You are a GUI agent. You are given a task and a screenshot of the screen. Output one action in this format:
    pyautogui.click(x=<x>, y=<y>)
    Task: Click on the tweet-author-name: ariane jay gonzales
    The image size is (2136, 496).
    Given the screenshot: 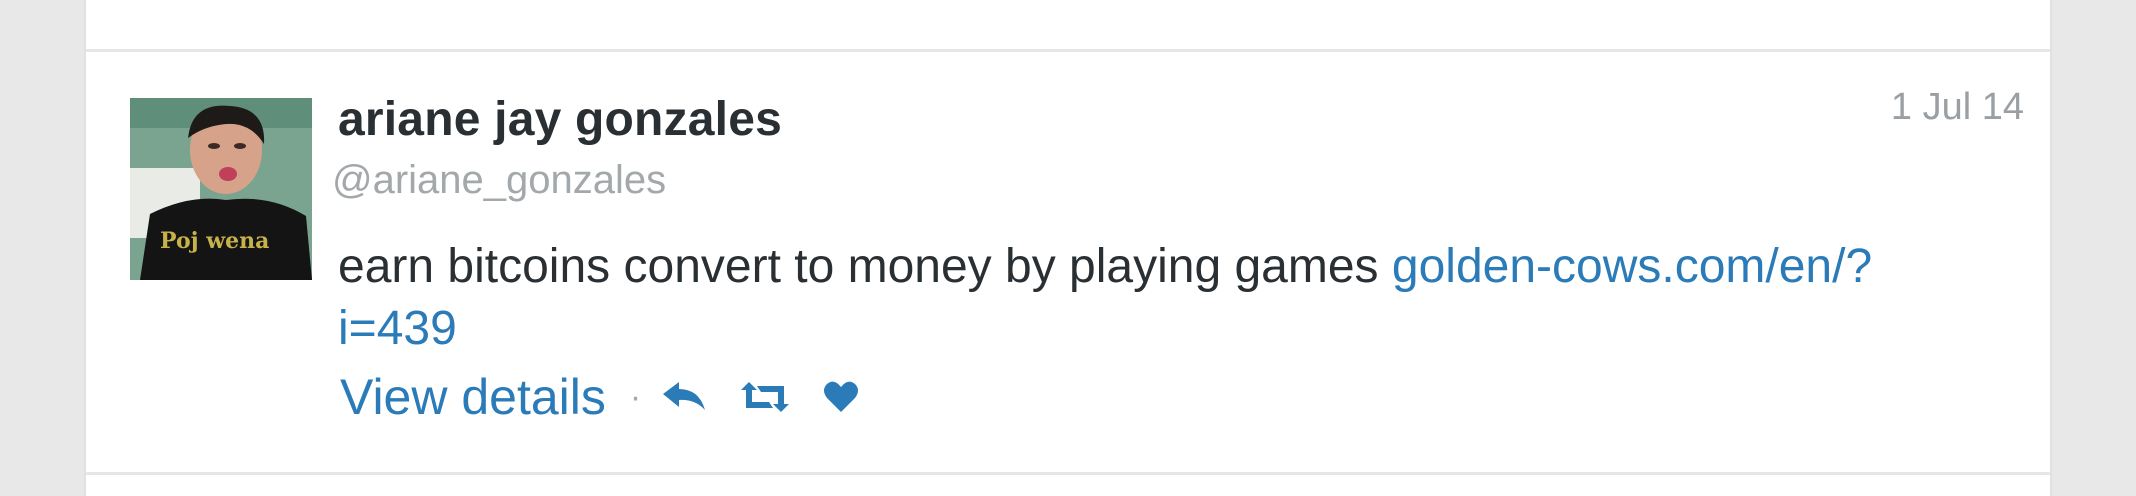 What is the action you would take?
    pyautogui.click(x=560, y=119)
    